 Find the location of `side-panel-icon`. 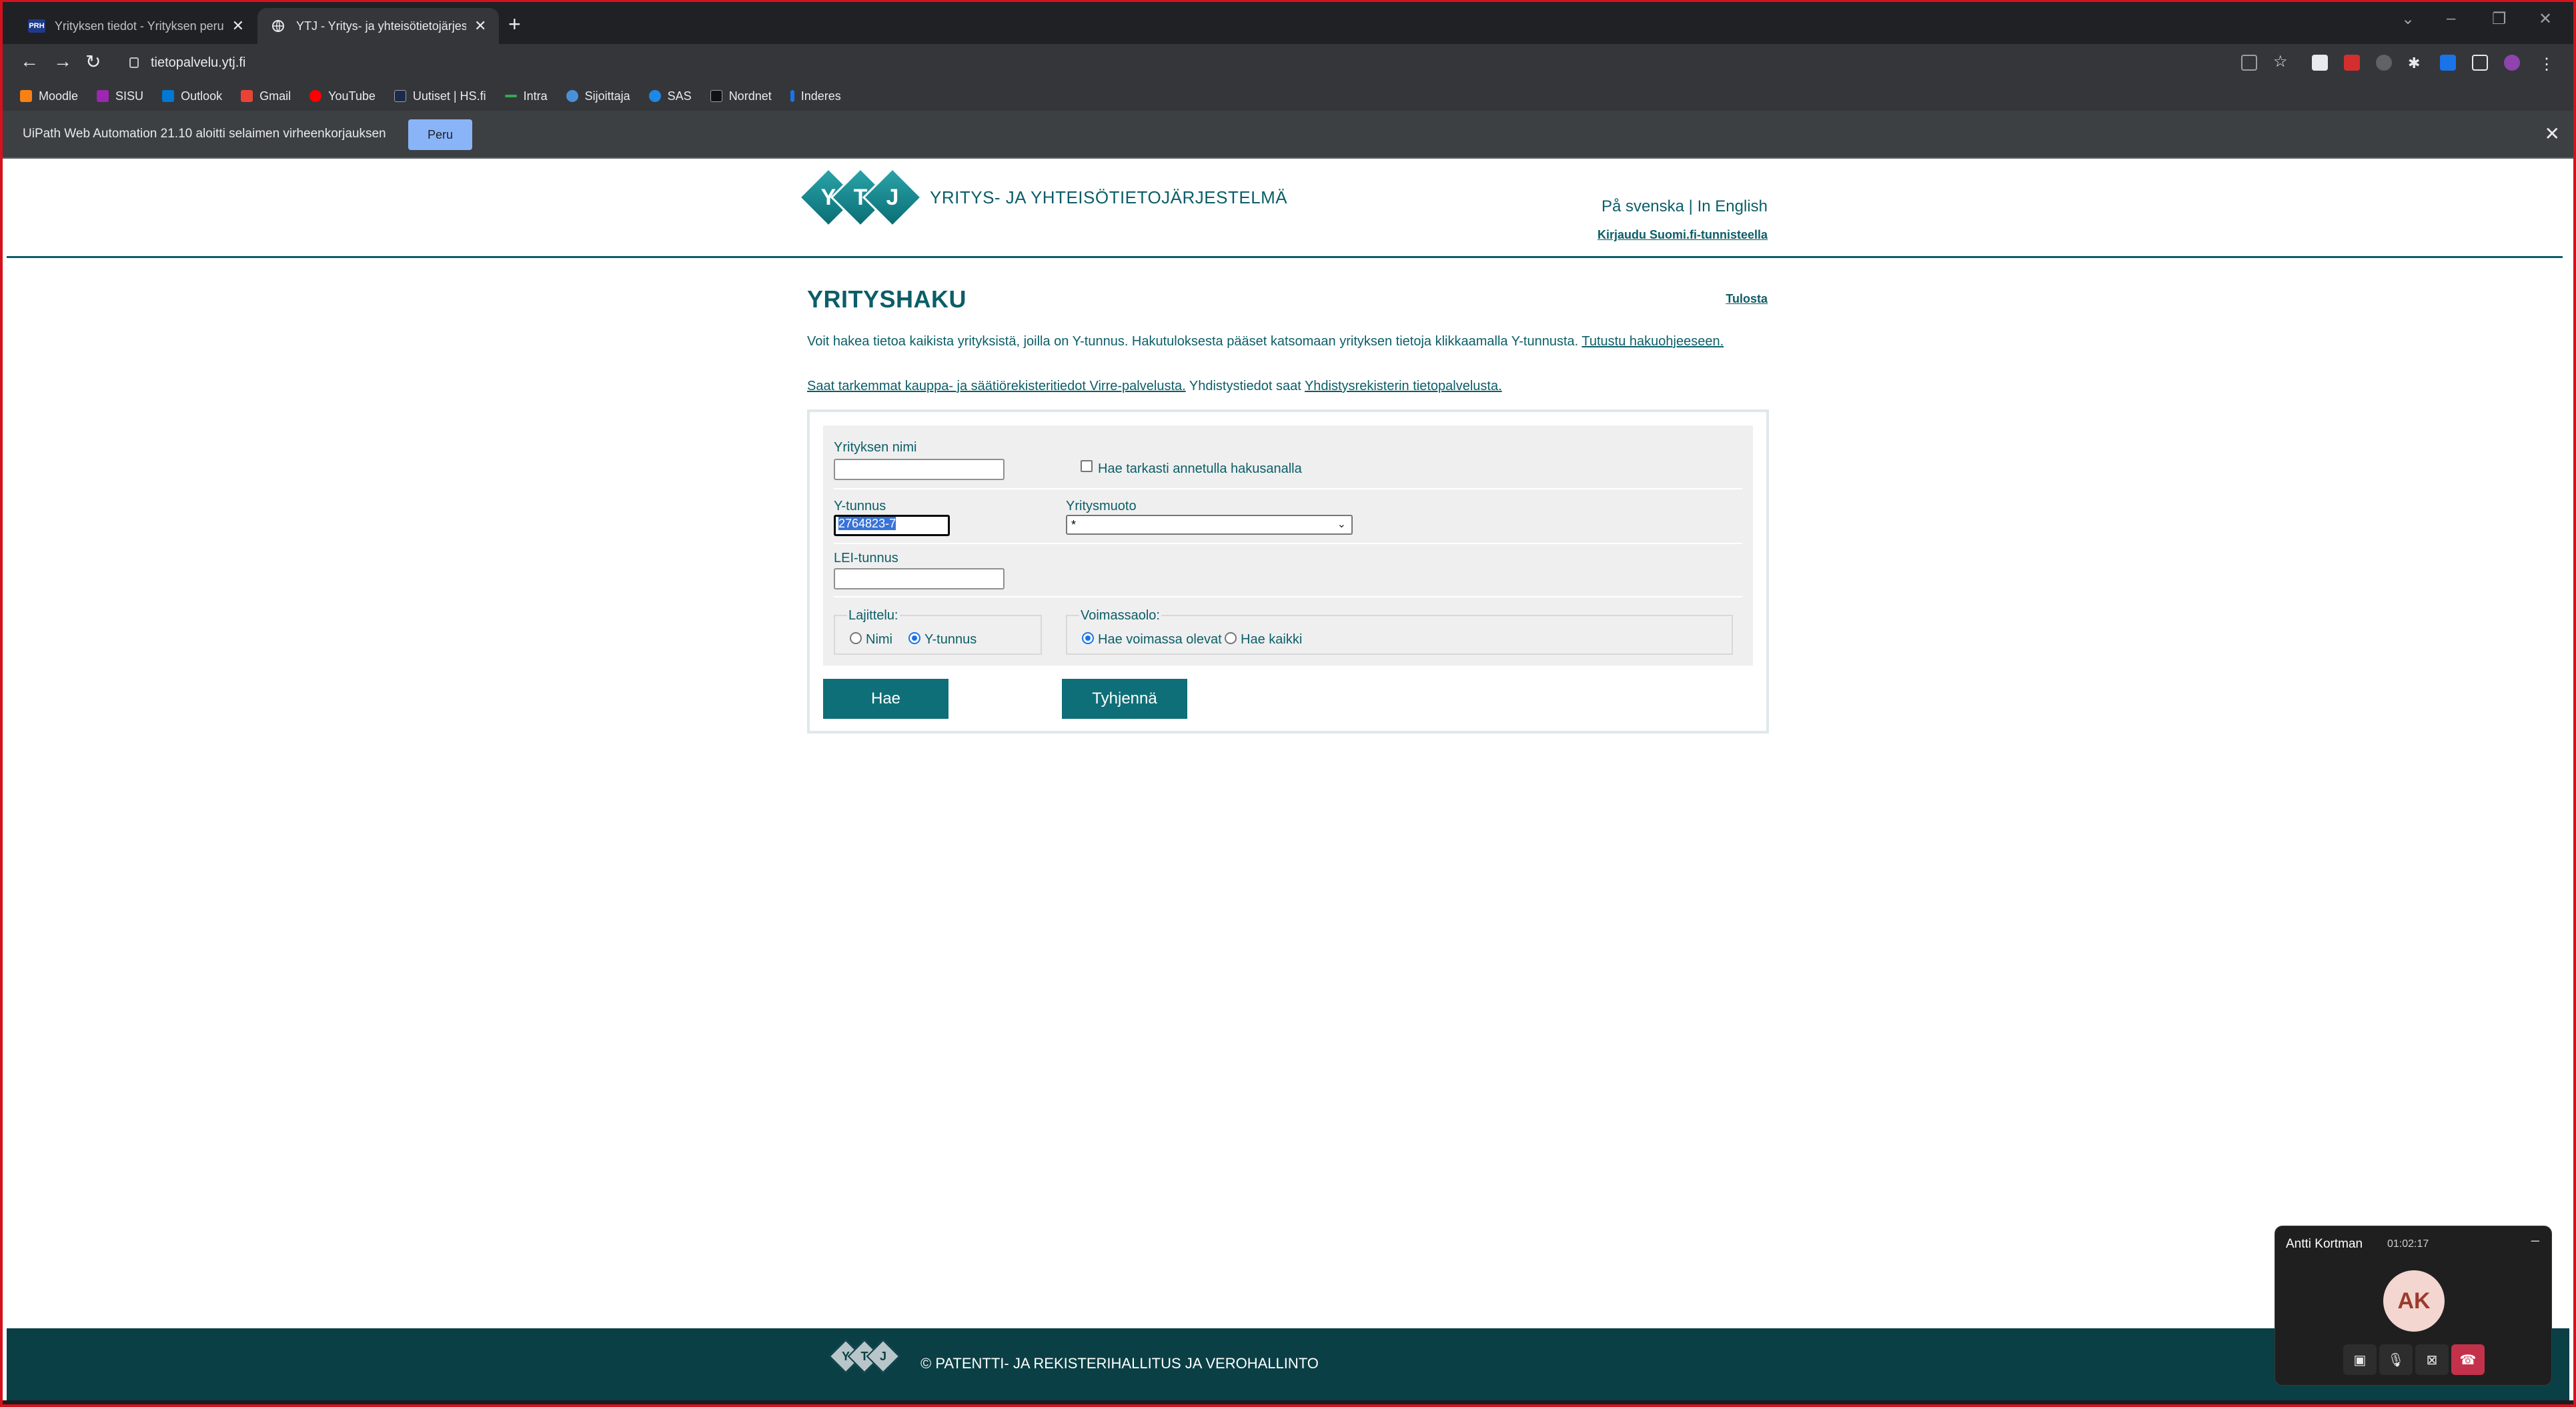

side-panel-icon is located at coordinates (2480, 63).